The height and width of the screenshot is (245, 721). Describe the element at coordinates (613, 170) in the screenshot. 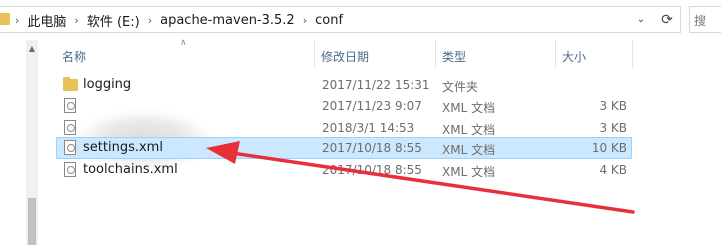

I see `file-size: 4 KB` at that location.